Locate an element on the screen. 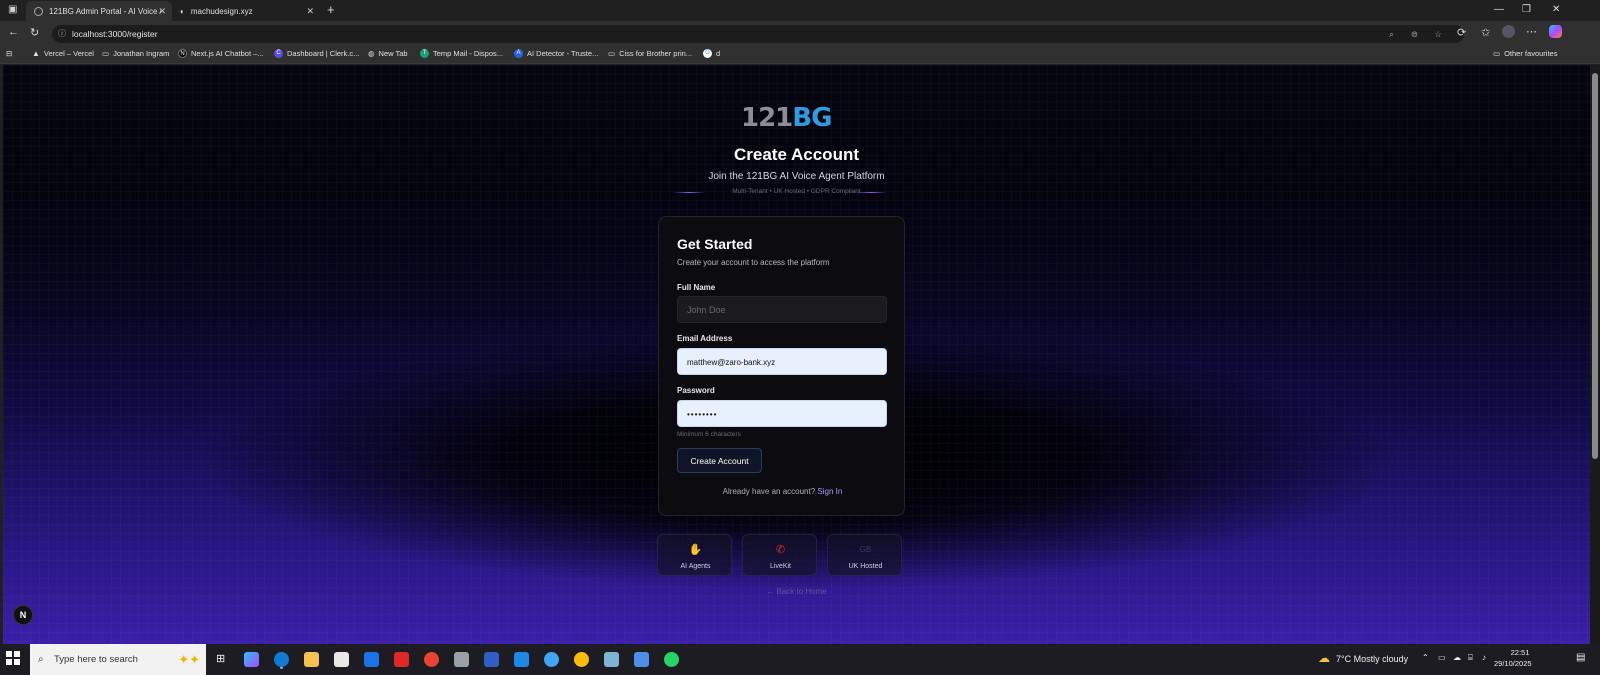  notifications-icon: ▤ is located at coordinates (1580, 657).